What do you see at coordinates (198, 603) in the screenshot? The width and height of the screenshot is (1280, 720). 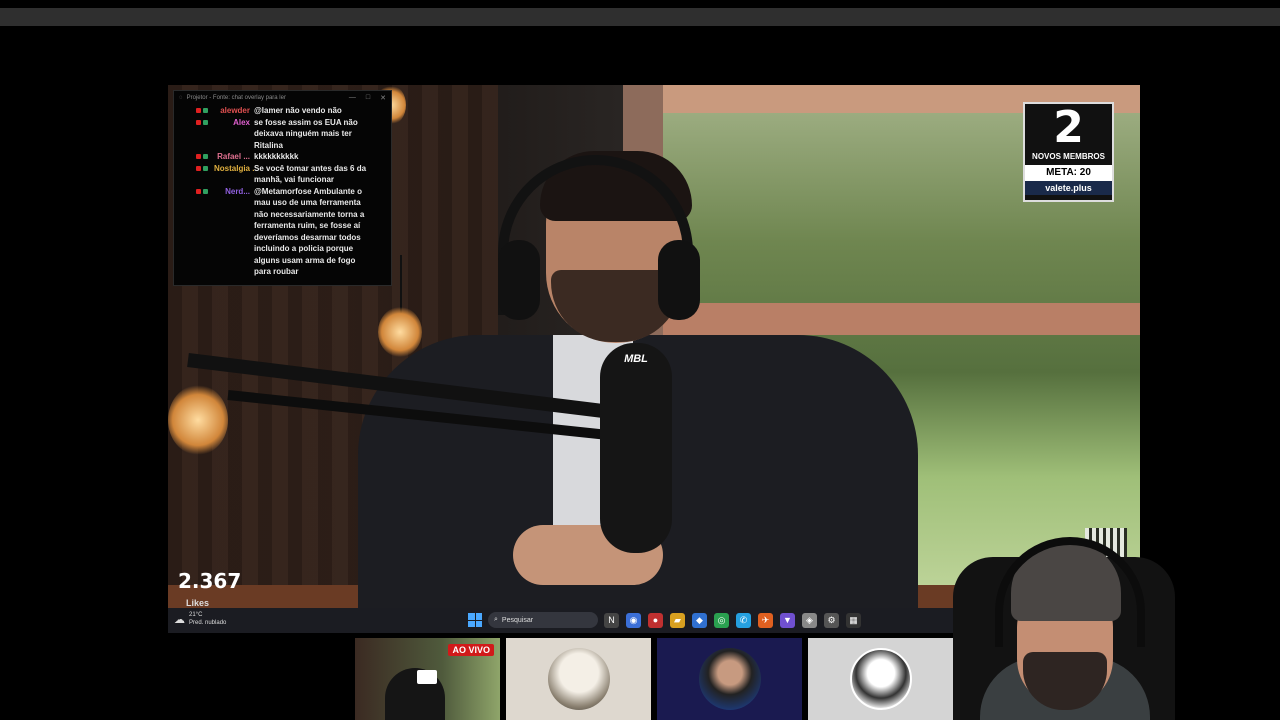 I see `likes-label: Likes` at bounding box center [198, 603].